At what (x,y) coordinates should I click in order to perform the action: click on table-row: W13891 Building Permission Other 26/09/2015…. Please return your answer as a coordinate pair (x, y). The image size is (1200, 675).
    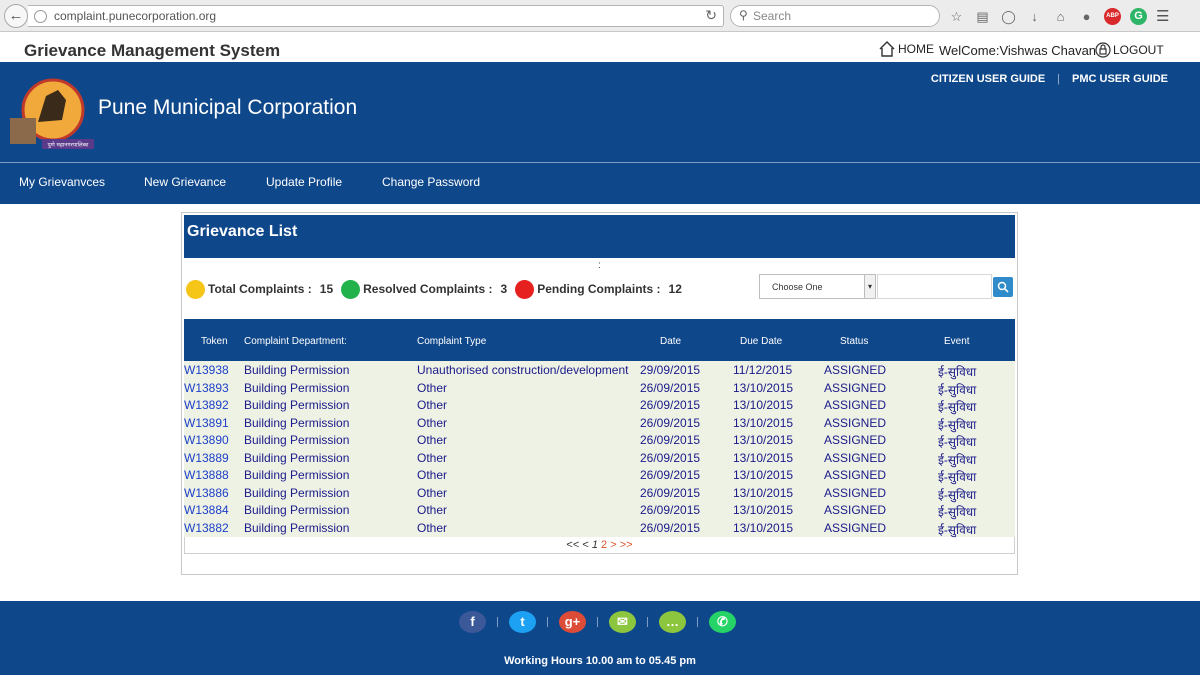
    Looking at the image, I should click on (599, 423).